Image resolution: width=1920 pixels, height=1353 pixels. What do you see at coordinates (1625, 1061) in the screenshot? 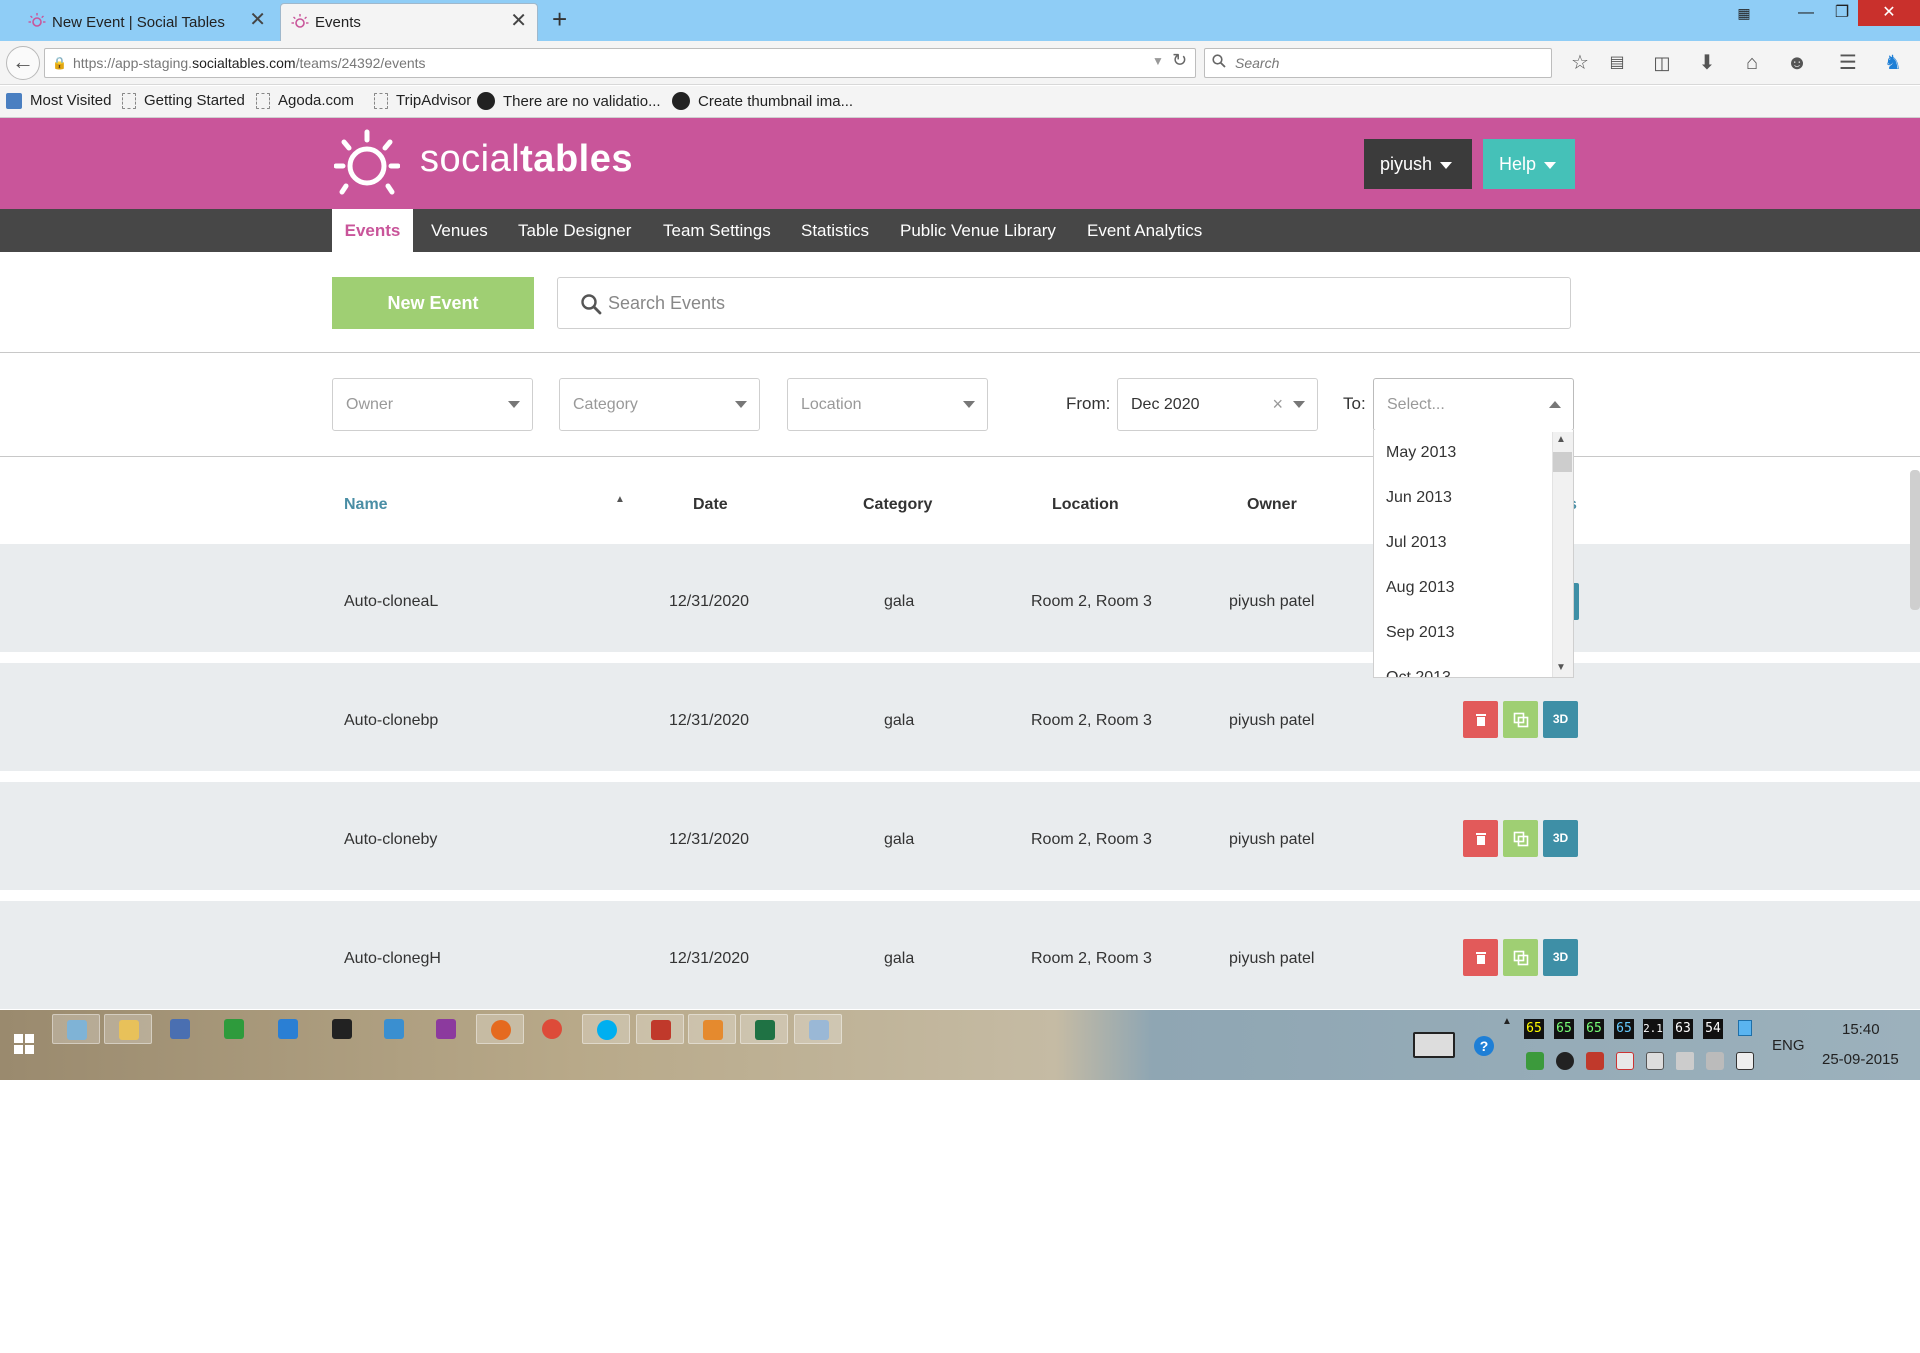
I see `tray-flag-icon` at bounding box center [1625, 1061].